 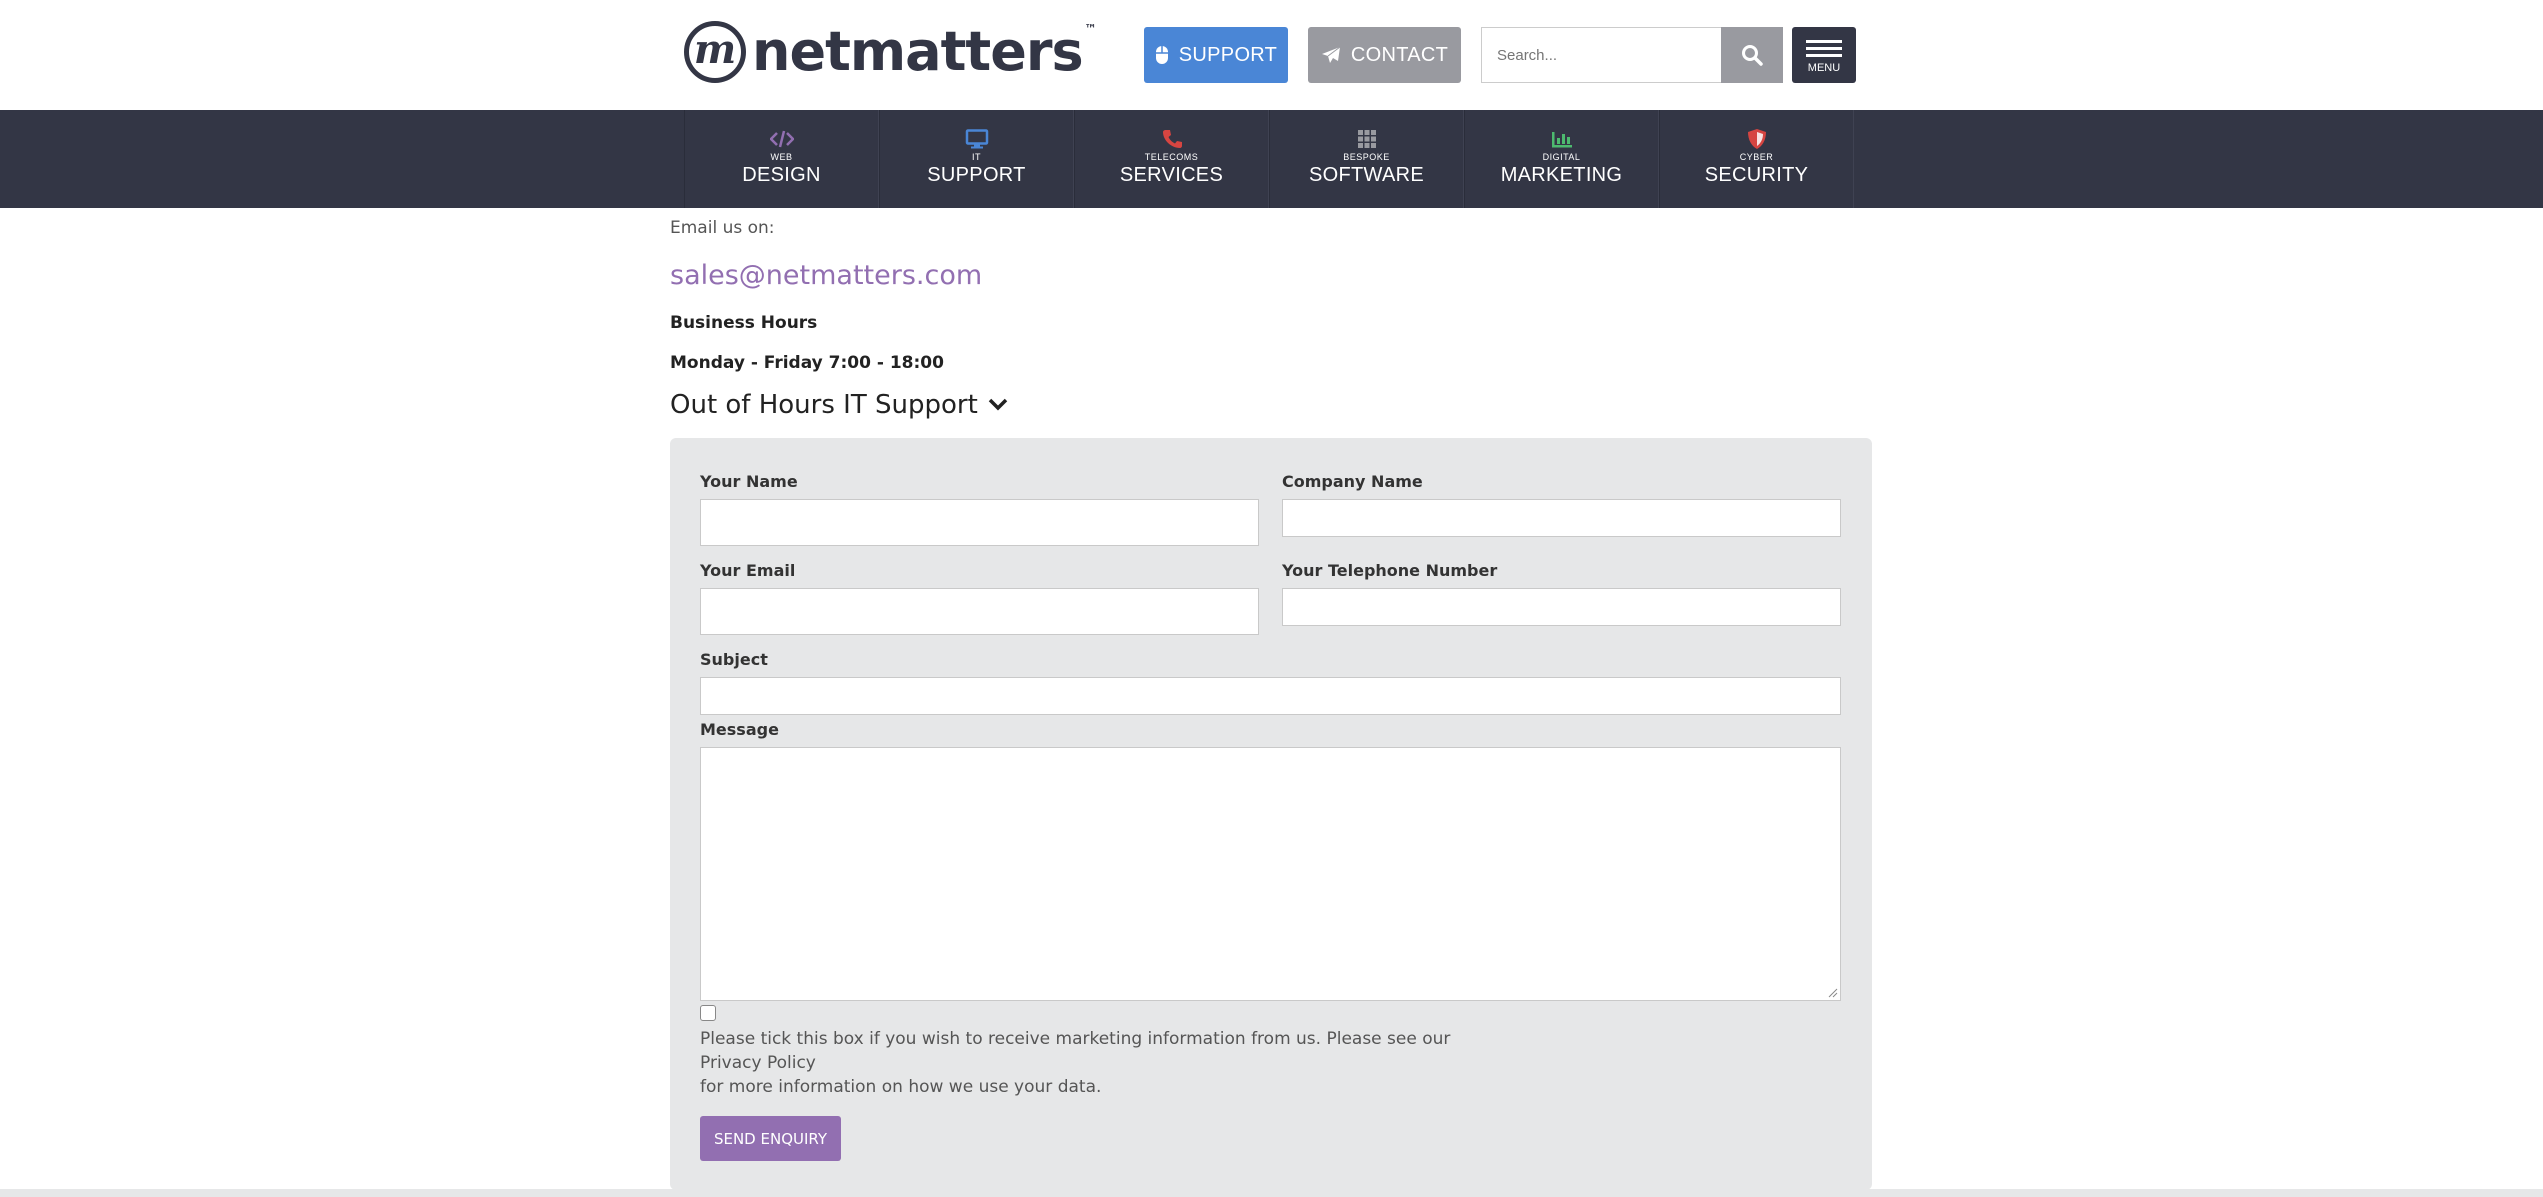 I want to click on subject-input, so click(x=1270, y=696).